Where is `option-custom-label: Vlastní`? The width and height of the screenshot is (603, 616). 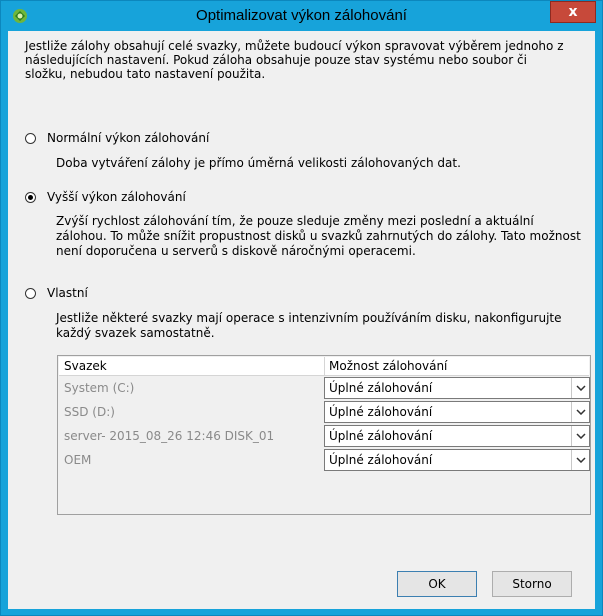 option-custom-label: Vlastní is located at coordinates (67, 293).